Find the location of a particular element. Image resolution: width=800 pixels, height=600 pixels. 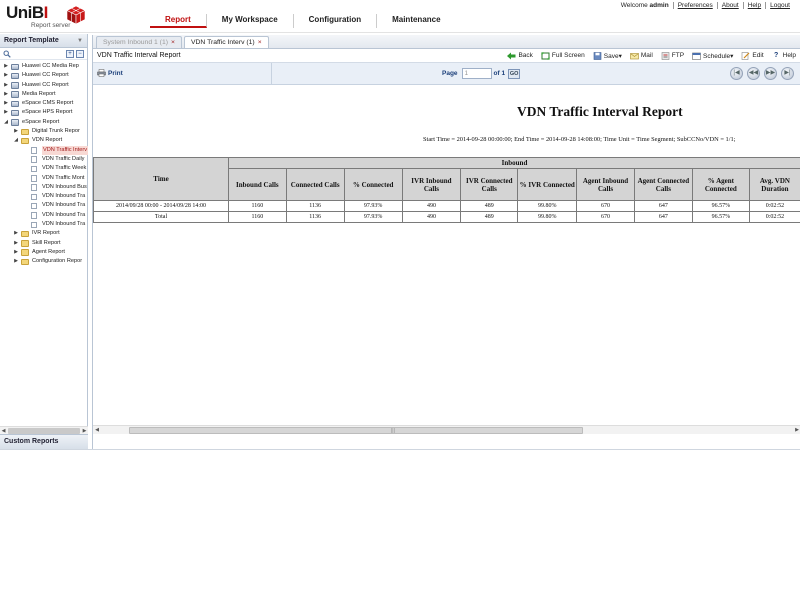

report-horizontal-scrollbar: ◀ ||| ▶ is located at coordinates (446, 429).